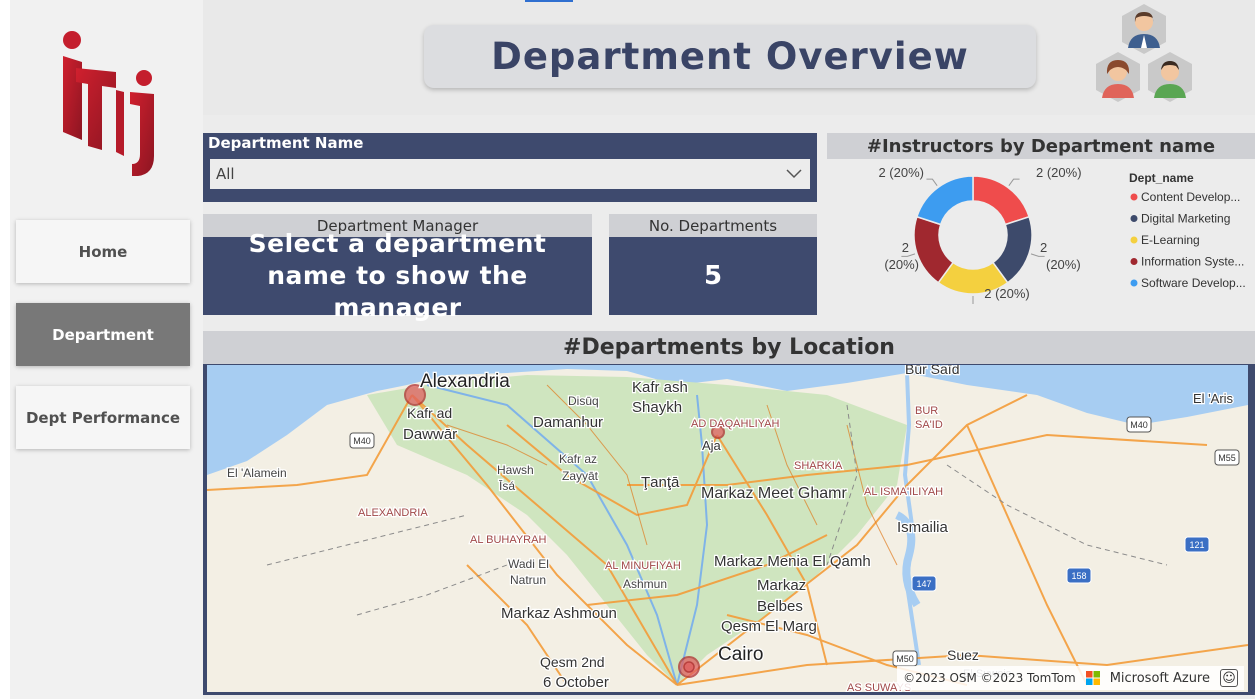  What do you see at coordinates (572, 662) in the screenshot?
I see `map-place-label: Qesm 2nd` at bounding box center [572, 662].